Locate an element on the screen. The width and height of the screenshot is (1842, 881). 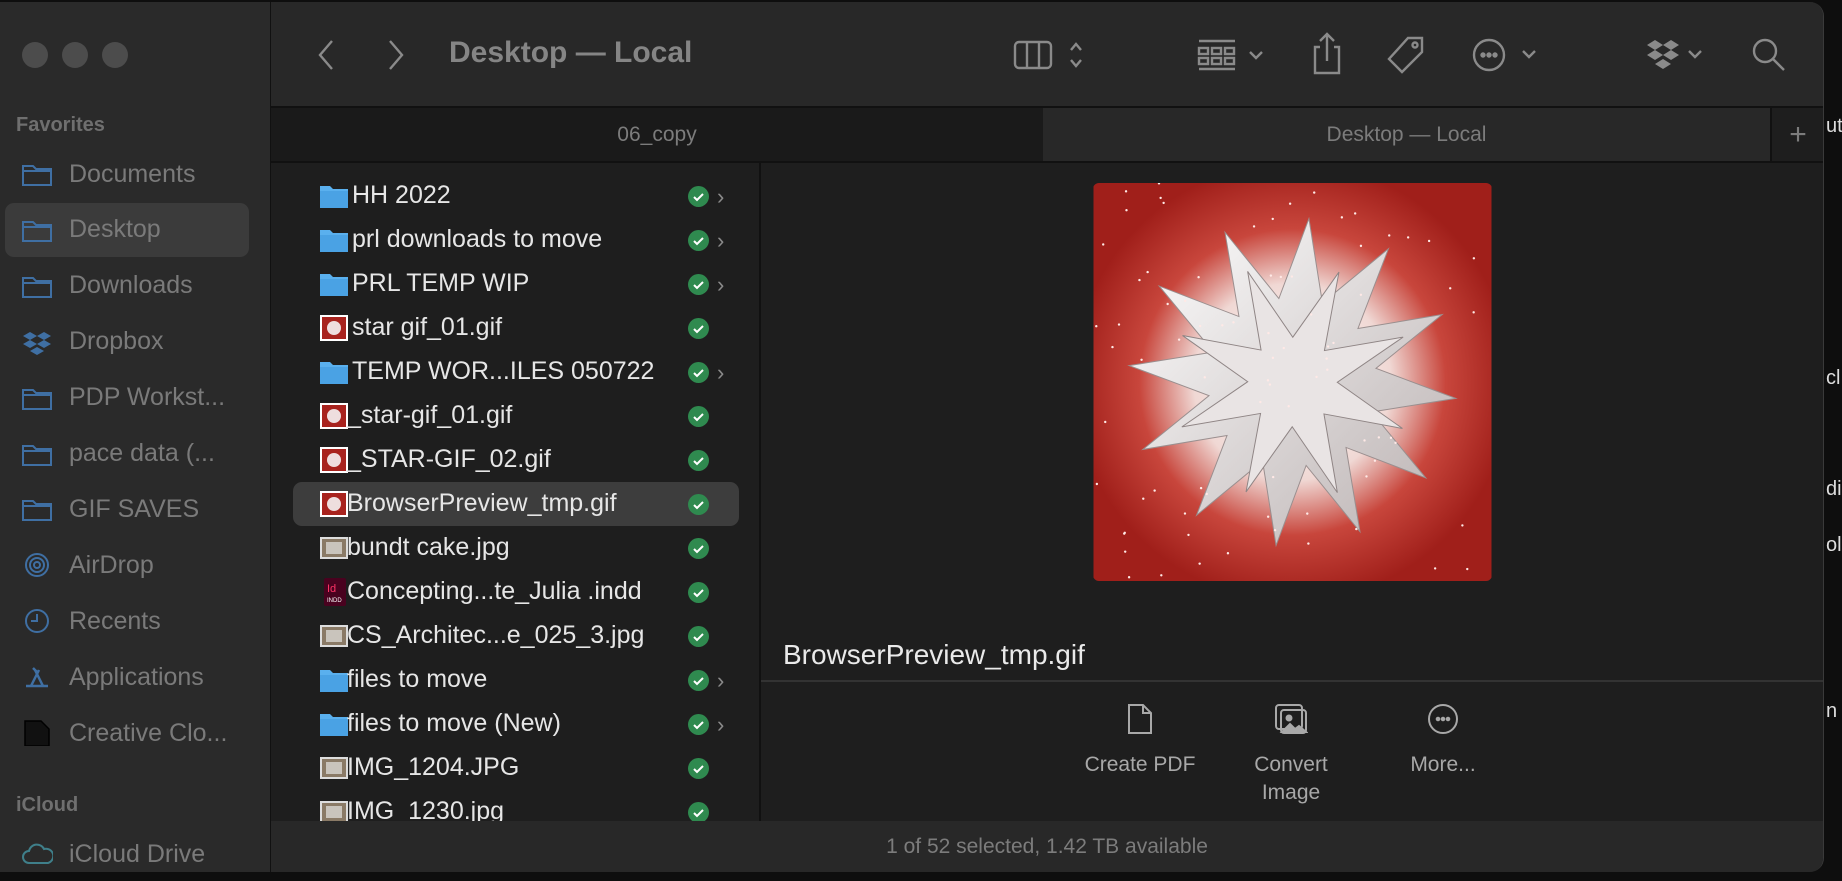
share-button is located at coordinates (1327, 53).